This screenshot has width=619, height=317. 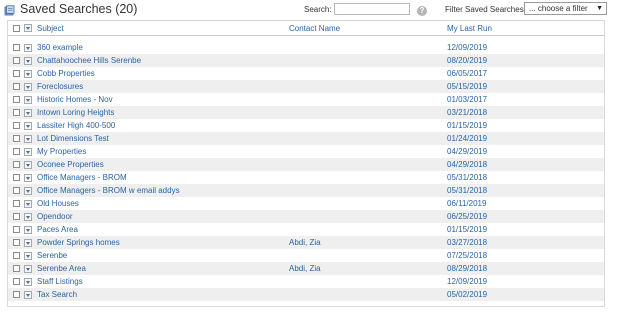 I want to click on table-row: Powder Springs homes Abdi, Zia 03/27/2018, so click(x=306, y=242).